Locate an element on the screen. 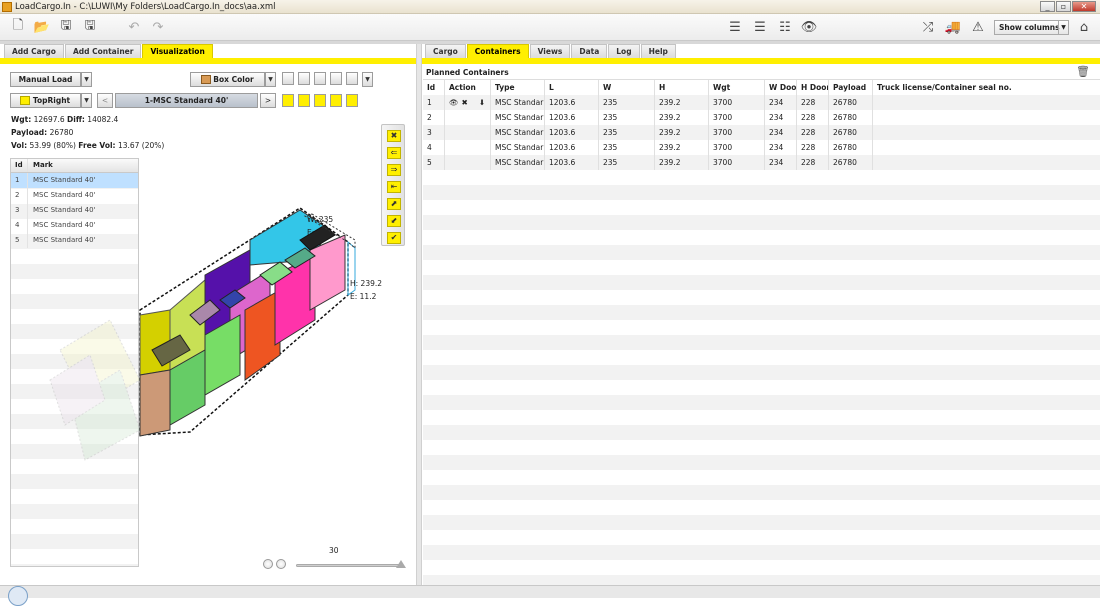 The height and width of the screenshot is (606, 1100). payload-value: 26780 is located at coordinates (61, 132).